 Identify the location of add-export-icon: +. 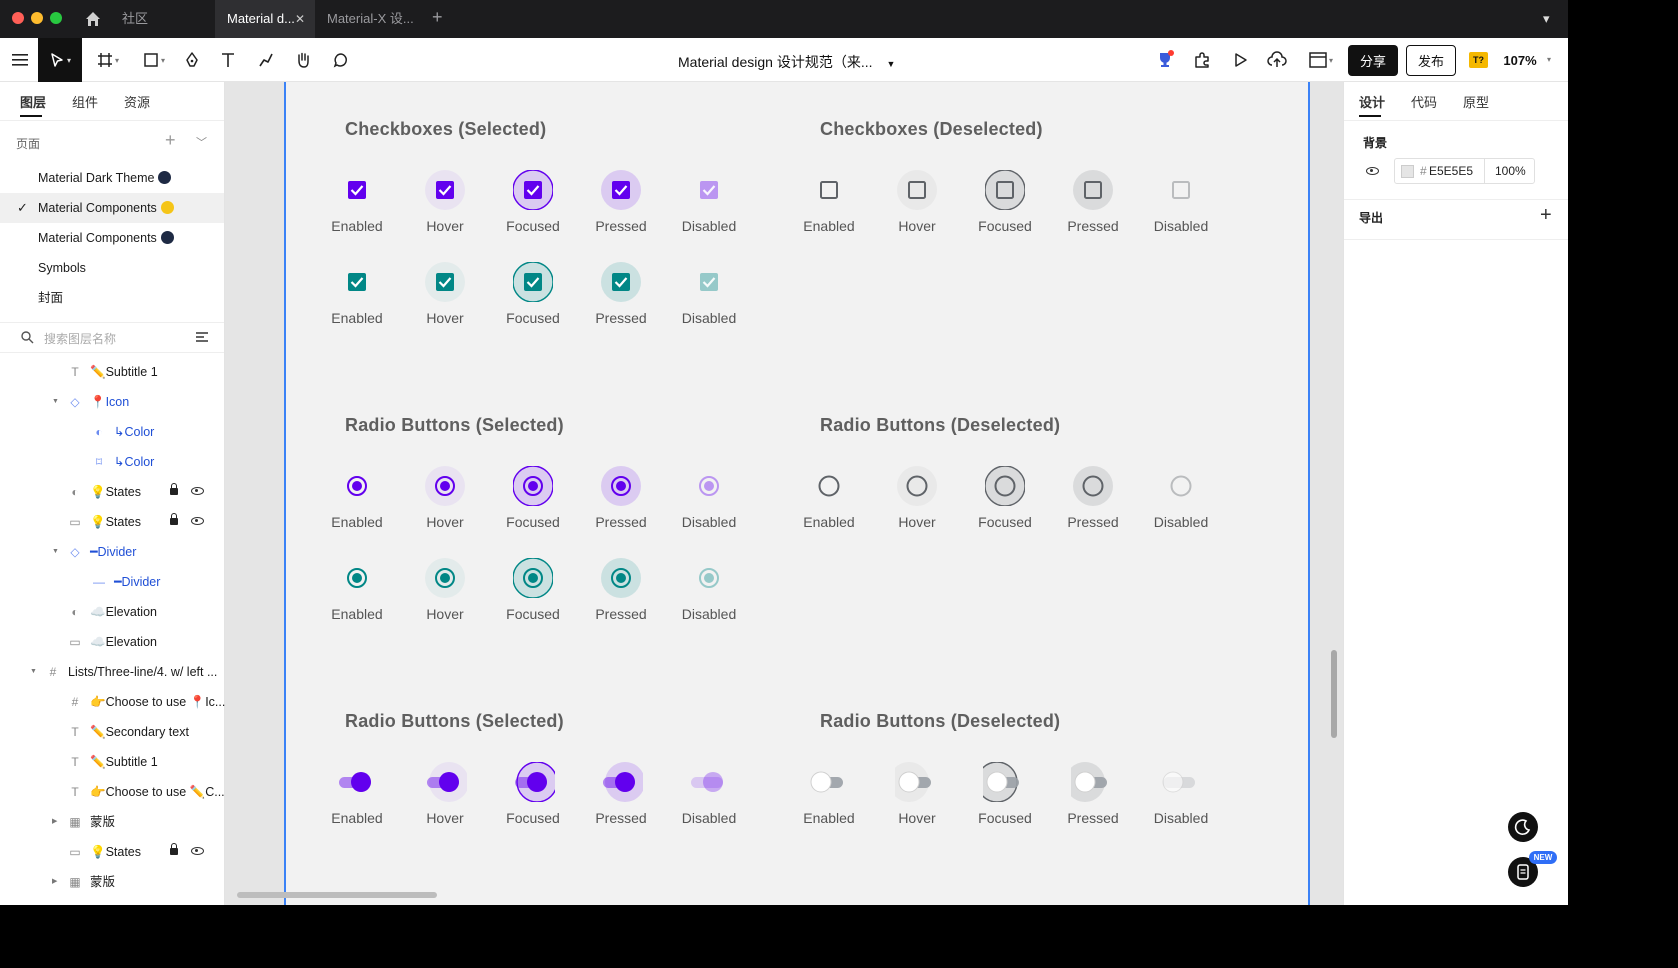
(1546, 215).